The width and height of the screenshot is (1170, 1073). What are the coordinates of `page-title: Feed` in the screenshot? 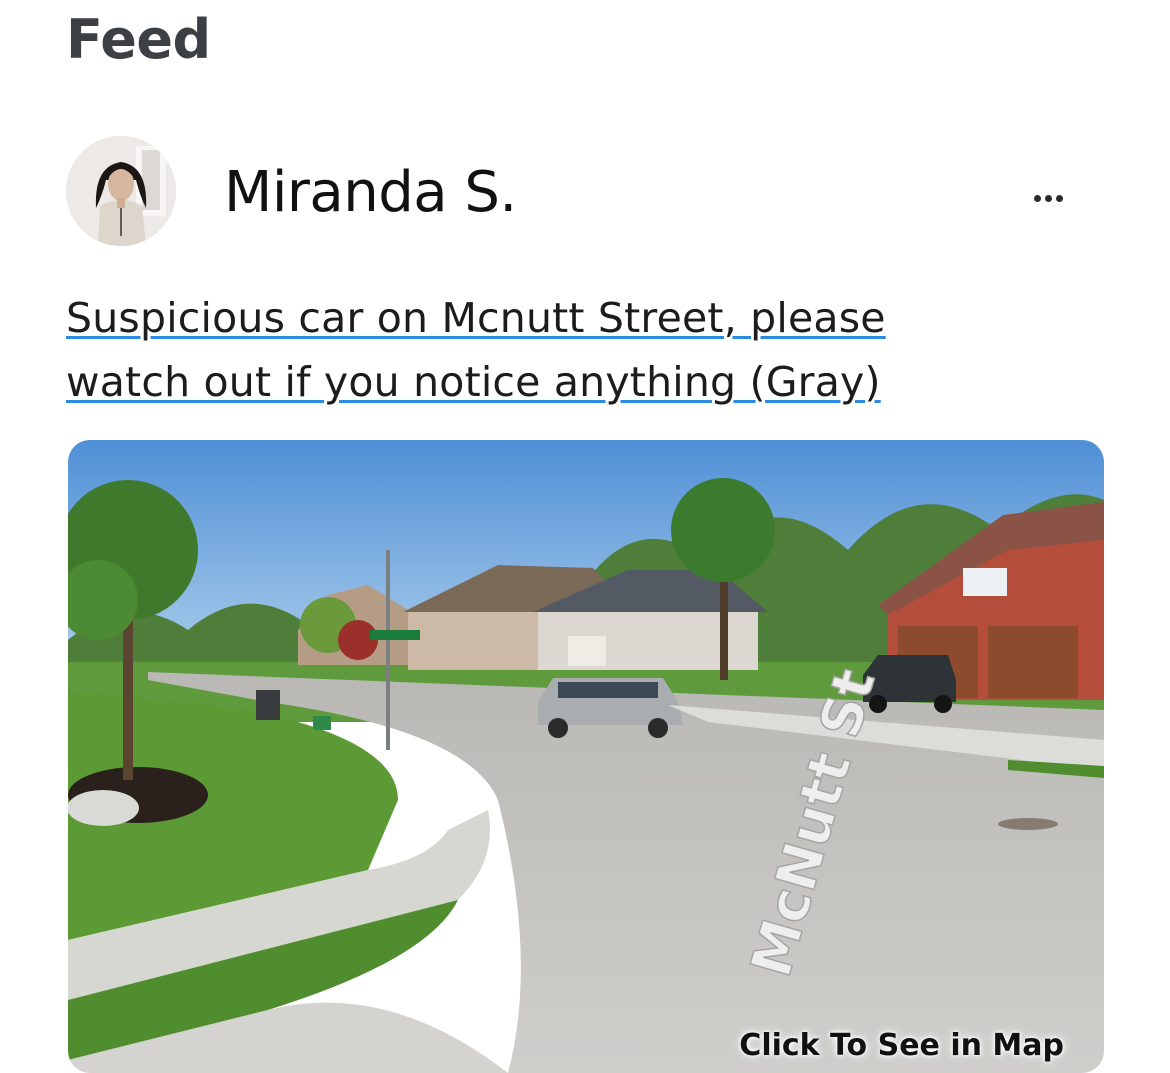 It's located at (138, 39).